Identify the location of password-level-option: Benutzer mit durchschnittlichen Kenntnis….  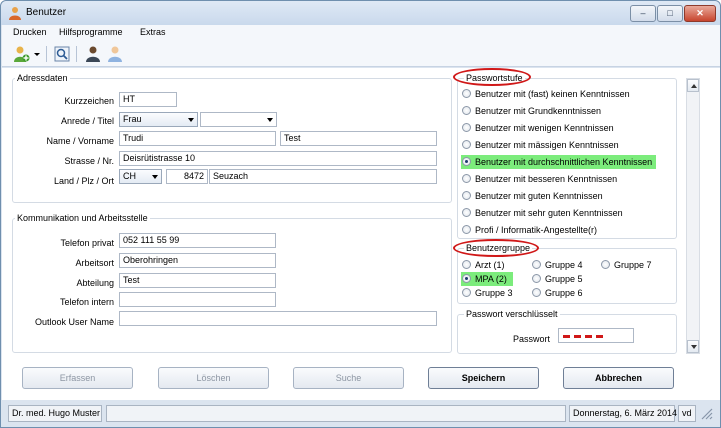
(559, 162).